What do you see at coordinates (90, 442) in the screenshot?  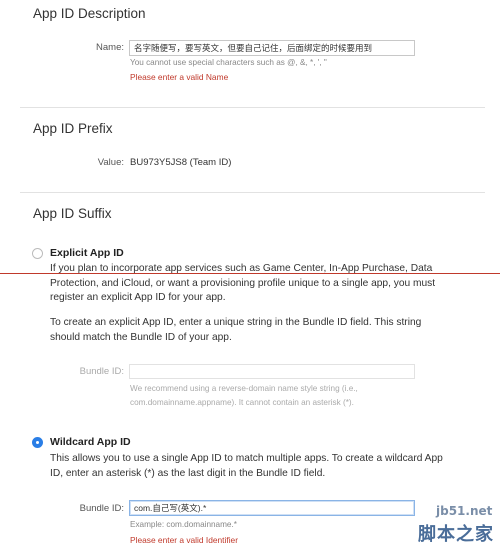 I see `wildcard-title: Wildcard App ID` at bounding box center [90, 442].